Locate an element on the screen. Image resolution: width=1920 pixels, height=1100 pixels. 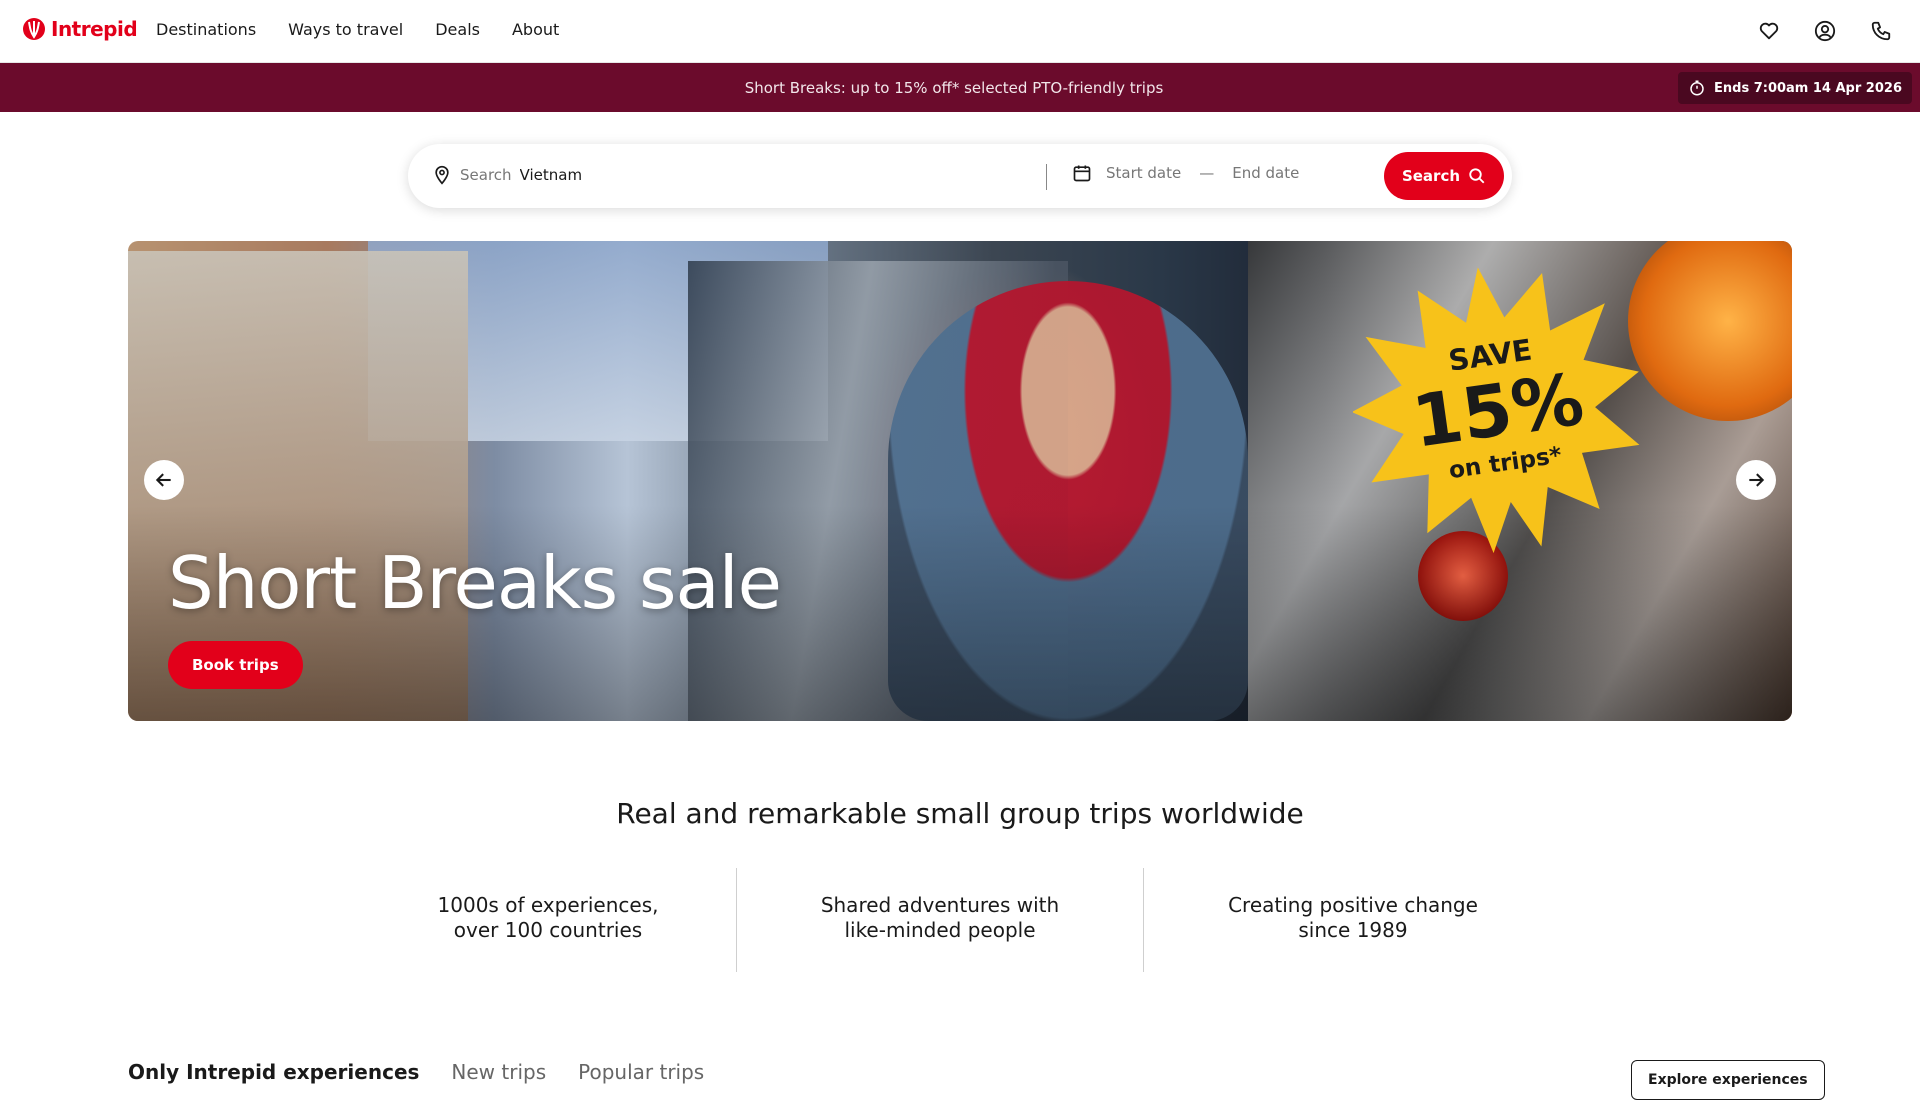
feature-positive-change: Creating positive change since 1989 is located at coordinates (1353, 918).